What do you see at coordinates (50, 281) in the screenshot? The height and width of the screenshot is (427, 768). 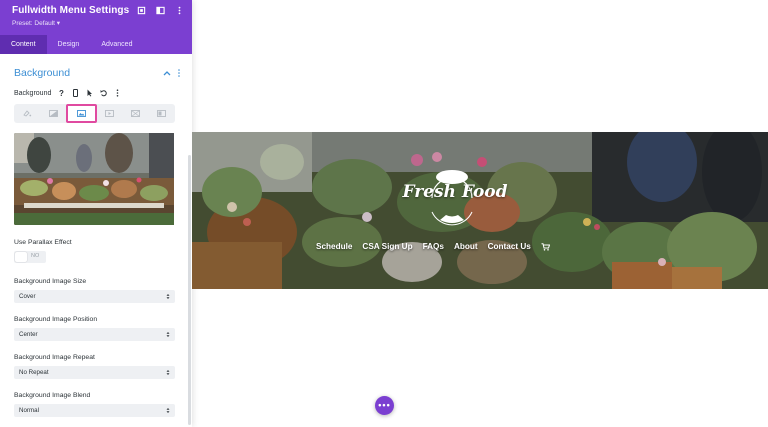 I see `image-size-label: Background Image Size` at bounding box center [50, 281].